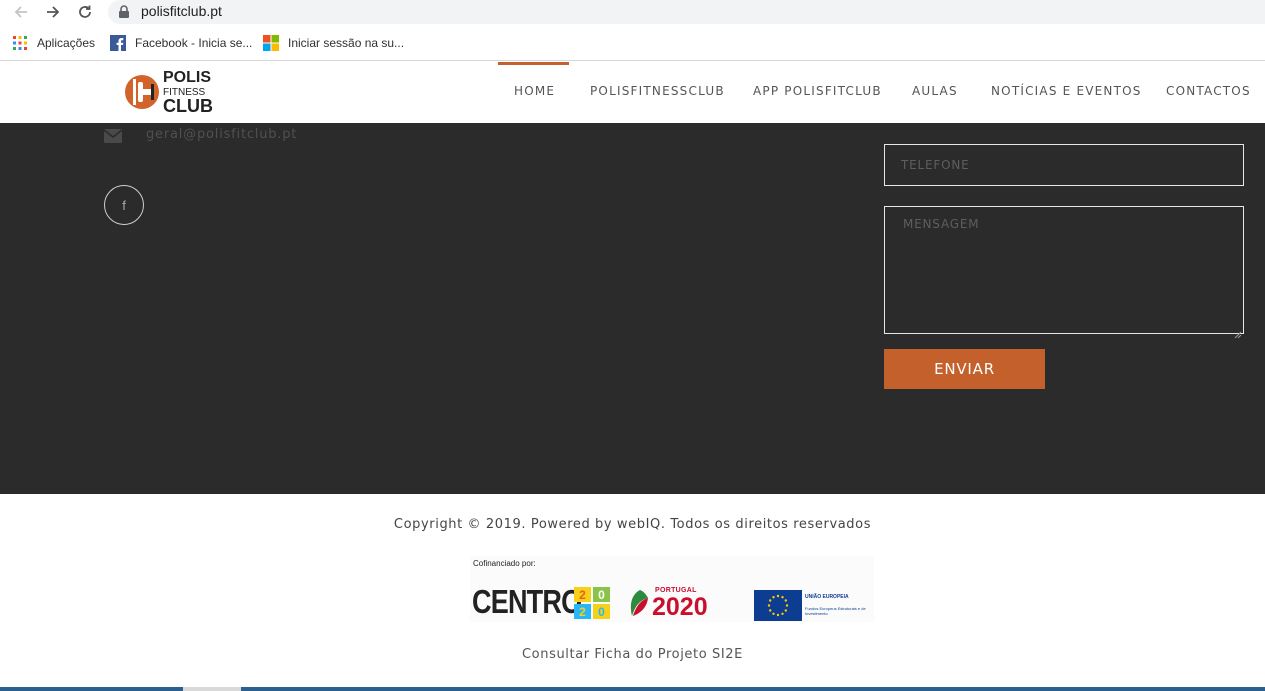 The width and height of the screenshot is (1265, 691). I want to click on apps-grid-icon, so click(20, 43).